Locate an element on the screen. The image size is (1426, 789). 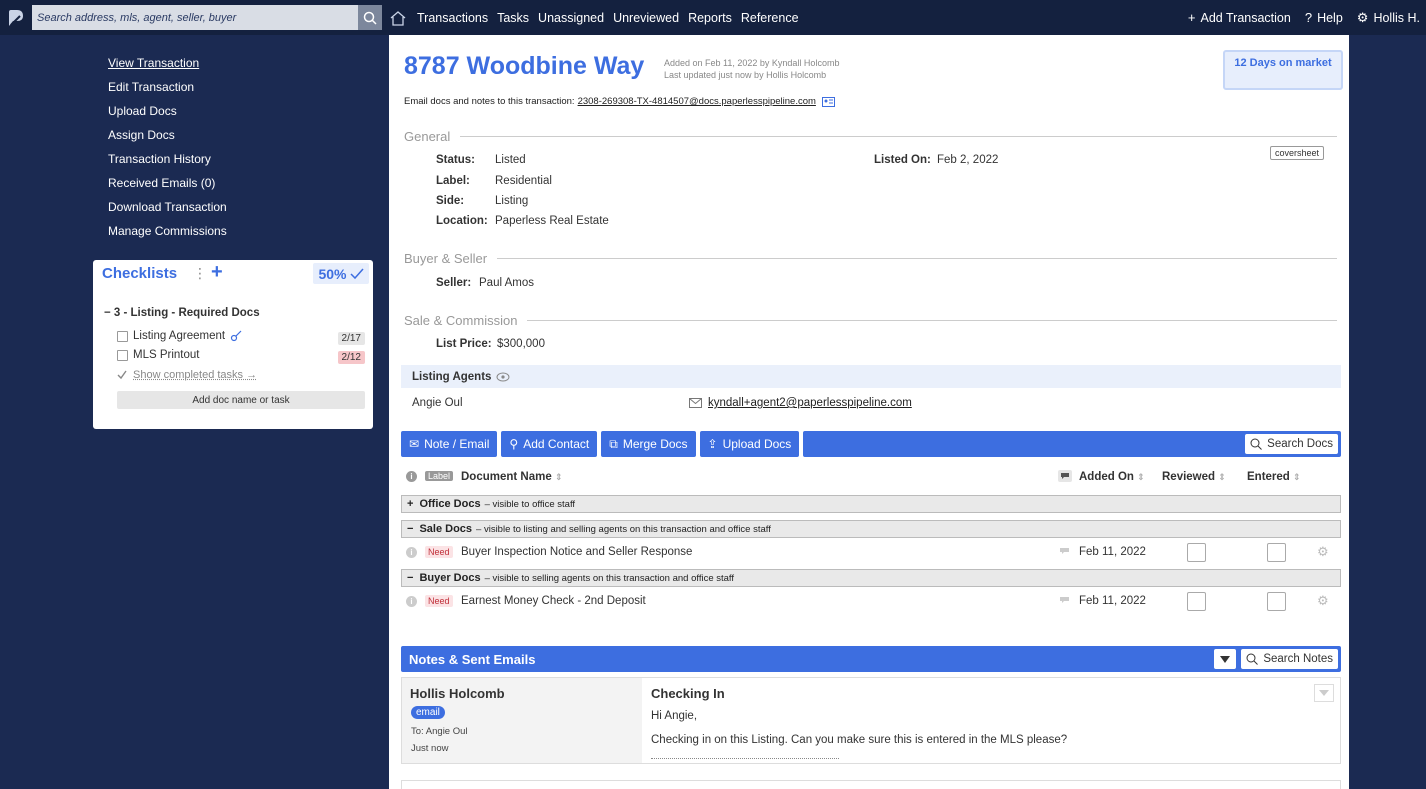
note-email-button: ✉ Note / Email is located at coordinates (449, 444).